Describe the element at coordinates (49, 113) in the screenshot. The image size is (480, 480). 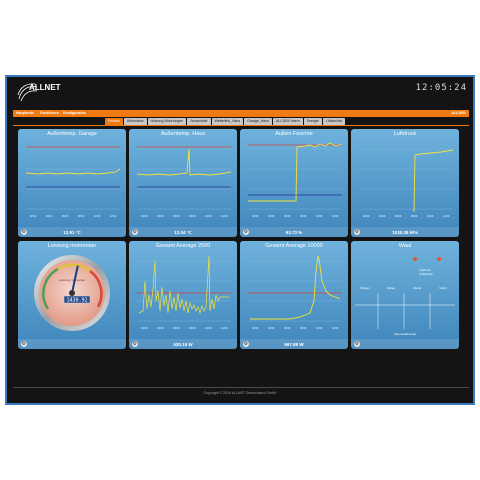
I see `menu-funktionen: Funktionen` at that location.